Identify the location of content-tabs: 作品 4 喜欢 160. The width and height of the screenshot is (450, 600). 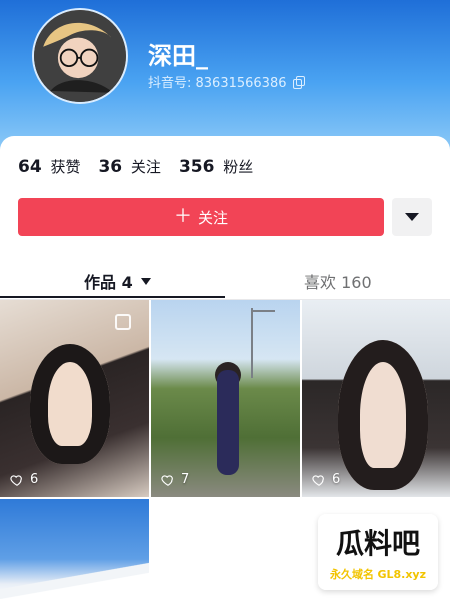
(225, 281).